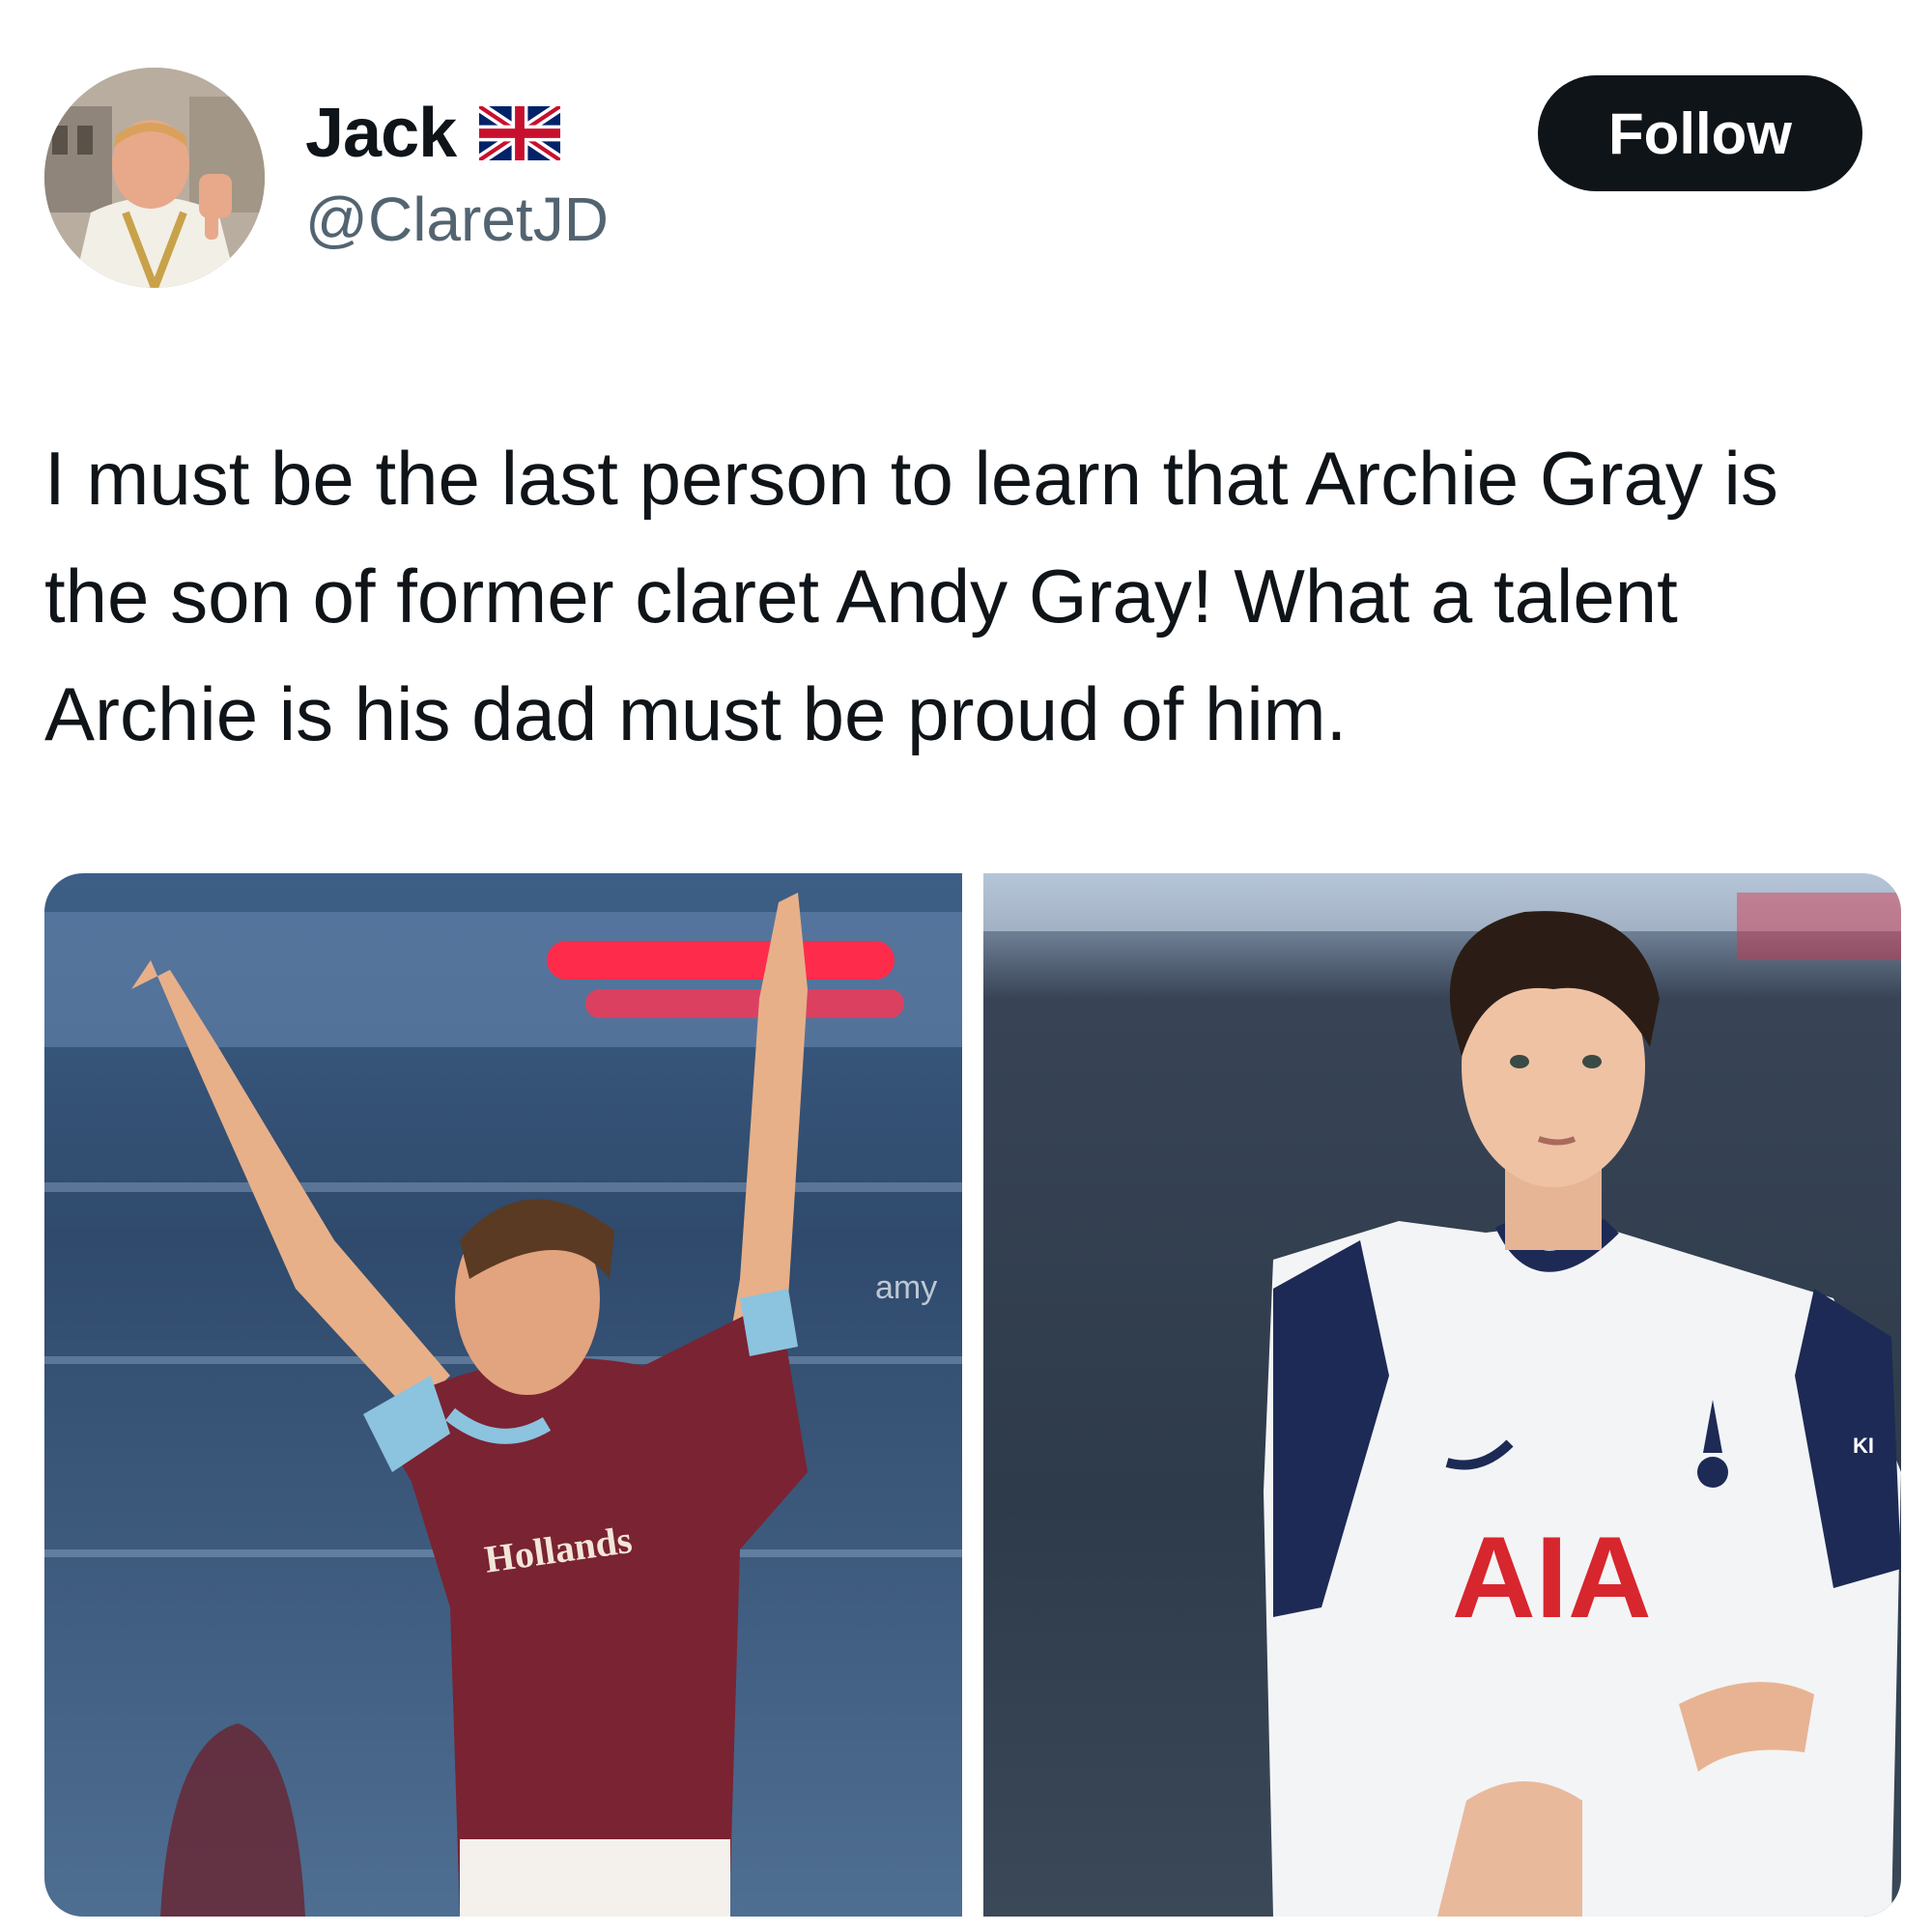 The width and height of the screenshot is (1932, 1932). What do you see at coordinates (1700, 133) in the screenshot?
I see `follow-button: Follow` at bounding box center [1700, 133].